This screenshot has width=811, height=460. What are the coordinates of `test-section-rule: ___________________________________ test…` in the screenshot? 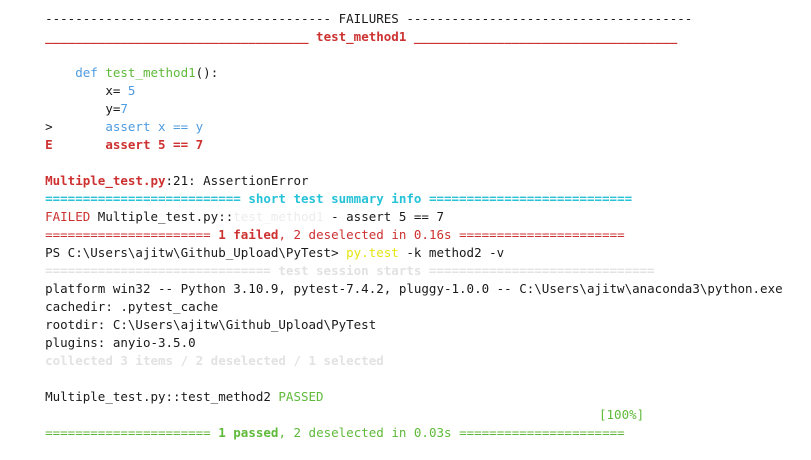 It's located at (346, 27).